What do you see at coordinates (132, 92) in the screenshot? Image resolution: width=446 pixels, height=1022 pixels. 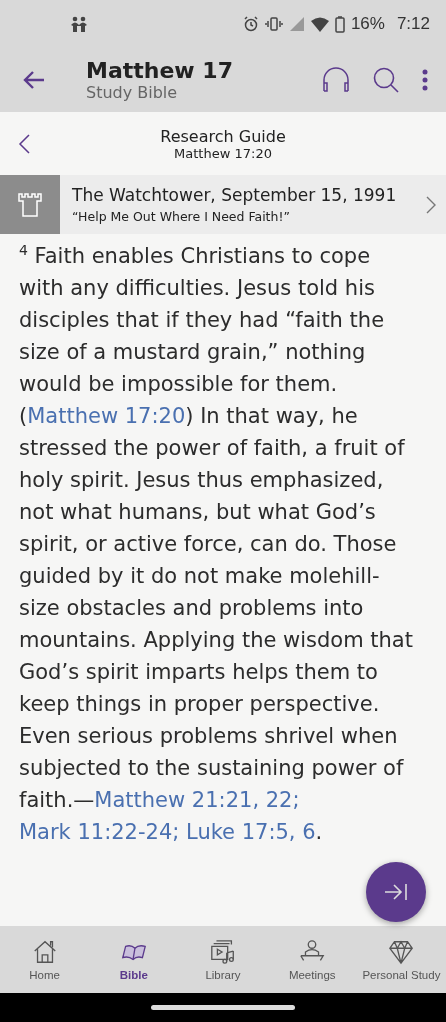 I see `page-subtitle: Study Bible` at bounding box center [132, 92].